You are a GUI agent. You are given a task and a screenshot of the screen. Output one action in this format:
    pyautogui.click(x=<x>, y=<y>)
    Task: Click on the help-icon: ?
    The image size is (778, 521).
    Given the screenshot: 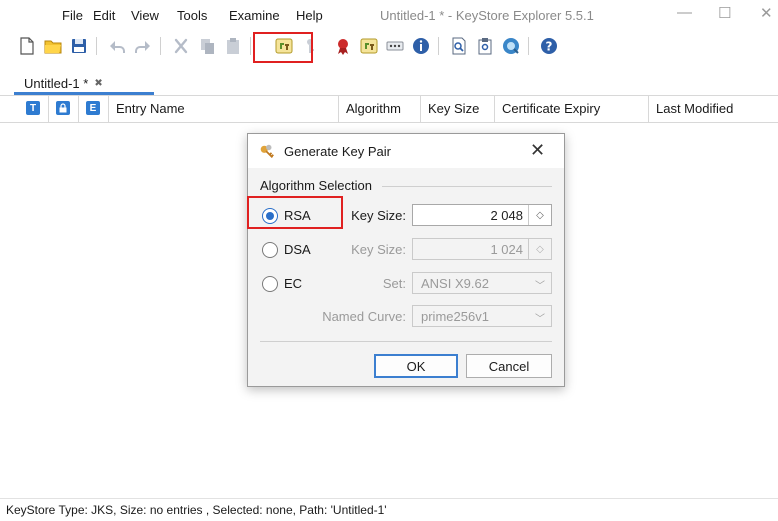 What is the action you would take?
    pyautogui.click(x=549, y=46)
    